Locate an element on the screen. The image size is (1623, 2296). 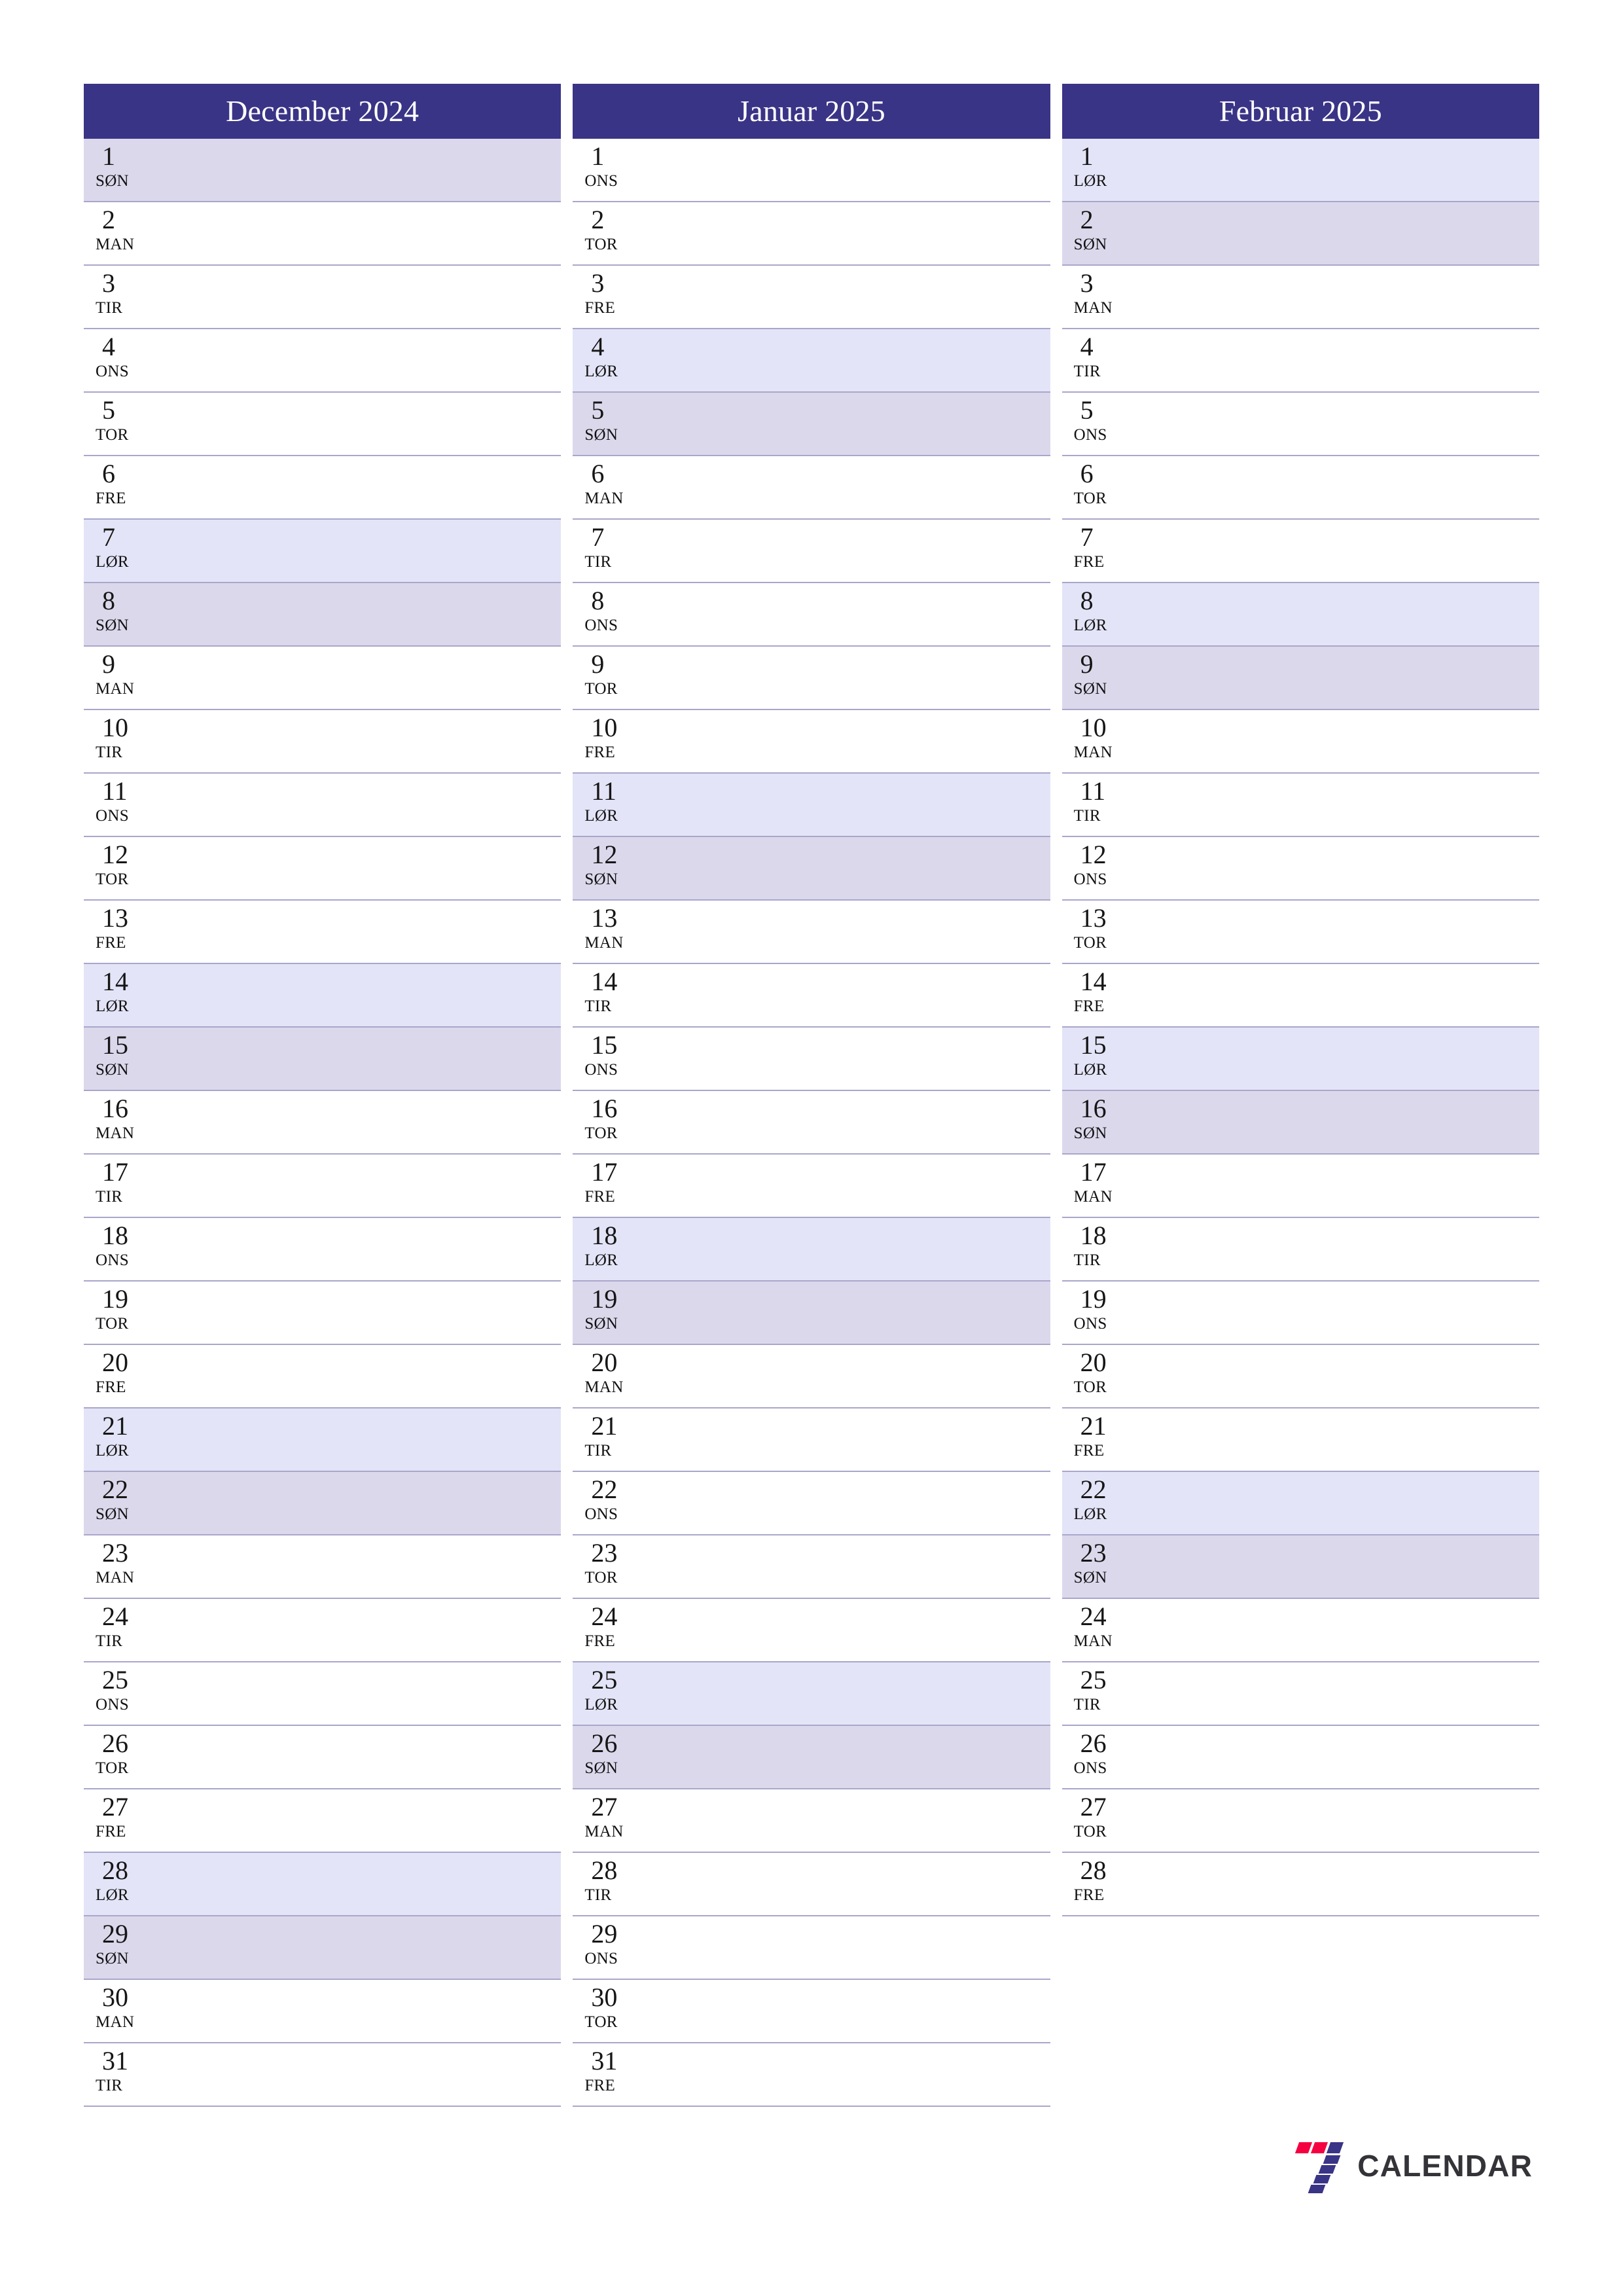
day-row: 10 MAN is located at coordinates (1300, 742).